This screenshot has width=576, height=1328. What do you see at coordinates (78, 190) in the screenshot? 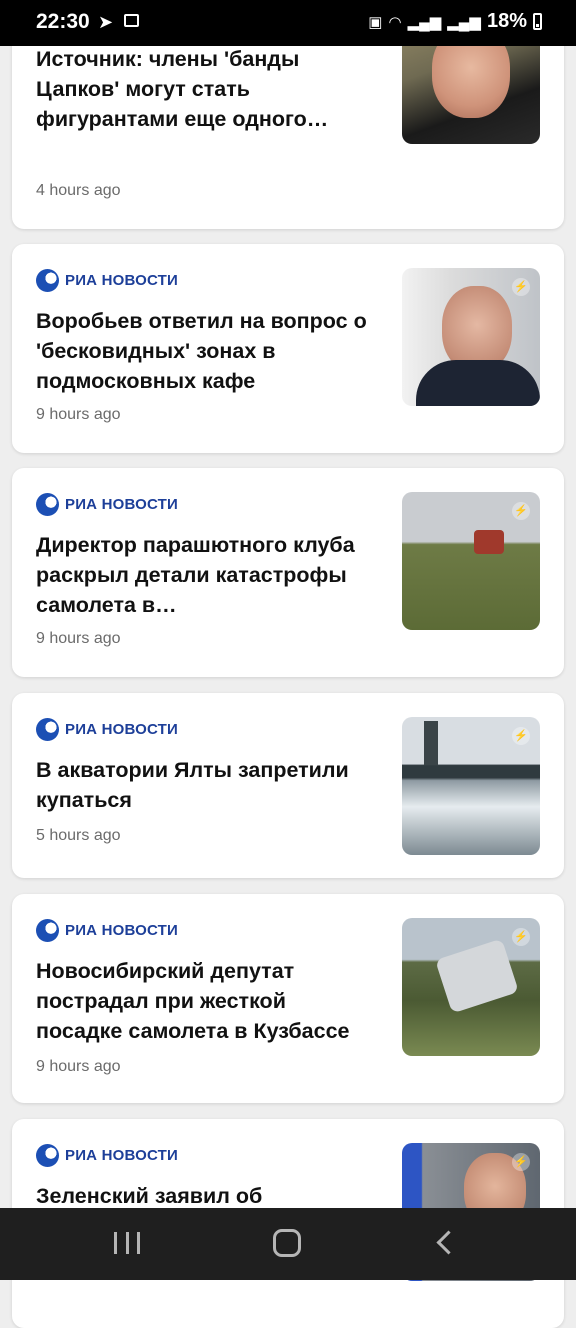
I see `news-time: 4 hours ago` at bounding box center [78, 190].